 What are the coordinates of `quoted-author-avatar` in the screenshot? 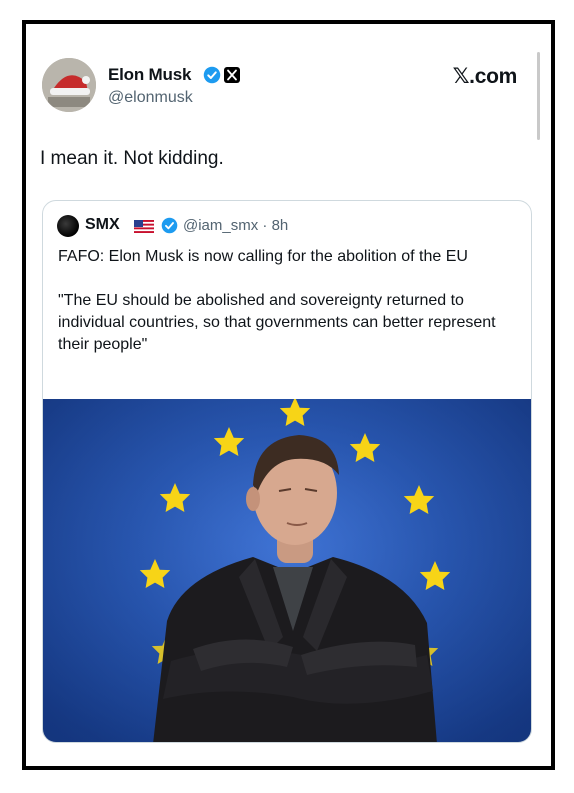 It's located at (68, 226).